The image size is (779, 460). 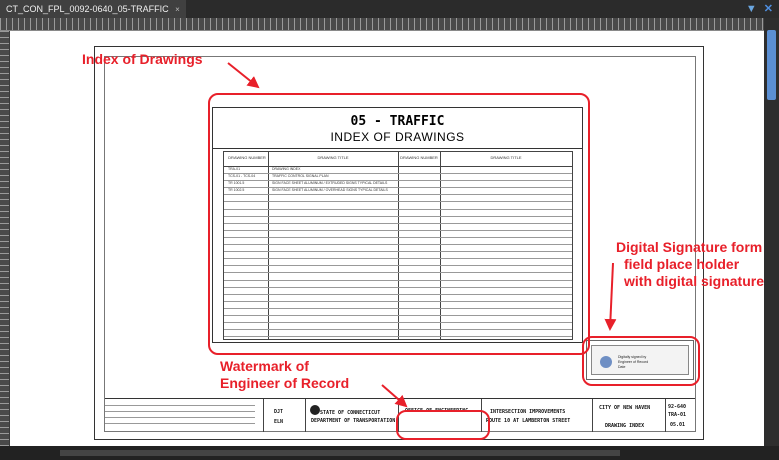 What do you see at coordinates (264, 366) in the screenshot?
I see `watermark-label-1: Watermark of` at bounding box center [264, 366].